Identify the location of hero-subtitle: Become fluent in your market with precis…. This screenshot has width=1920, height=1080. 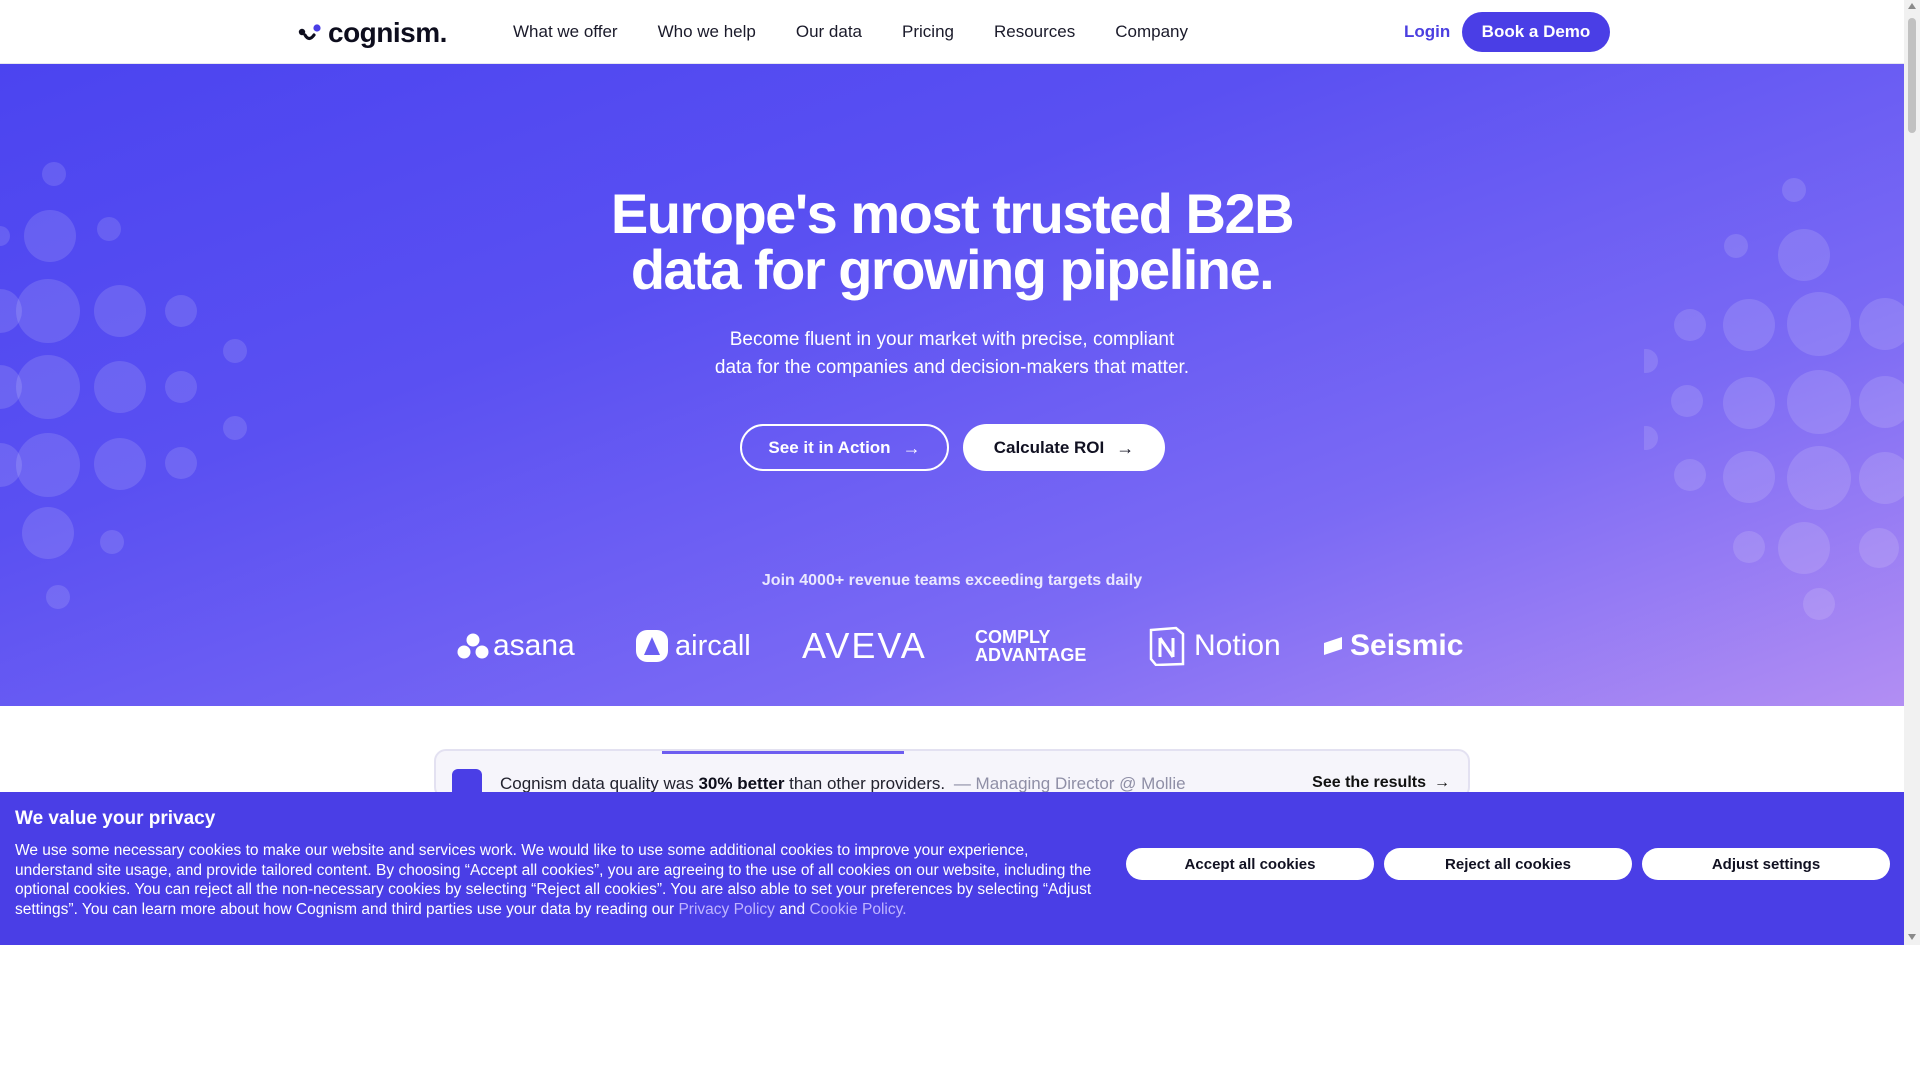
(952, 354).